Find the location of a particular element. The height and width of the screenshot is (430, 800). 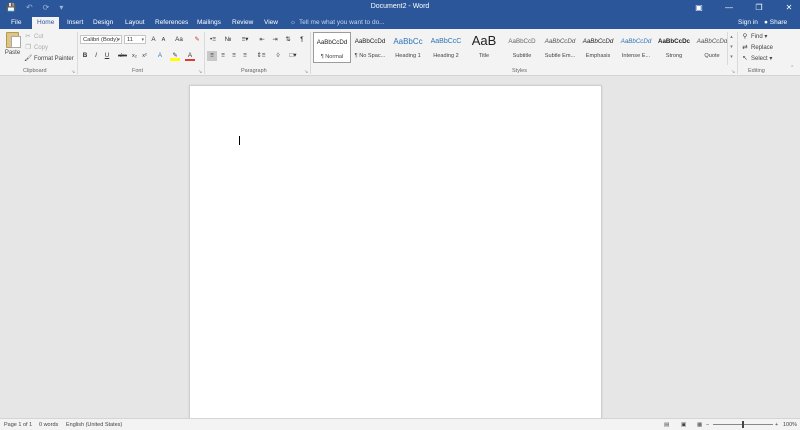

more-styles-icon: ▾ is located at coordinates (731, 57).